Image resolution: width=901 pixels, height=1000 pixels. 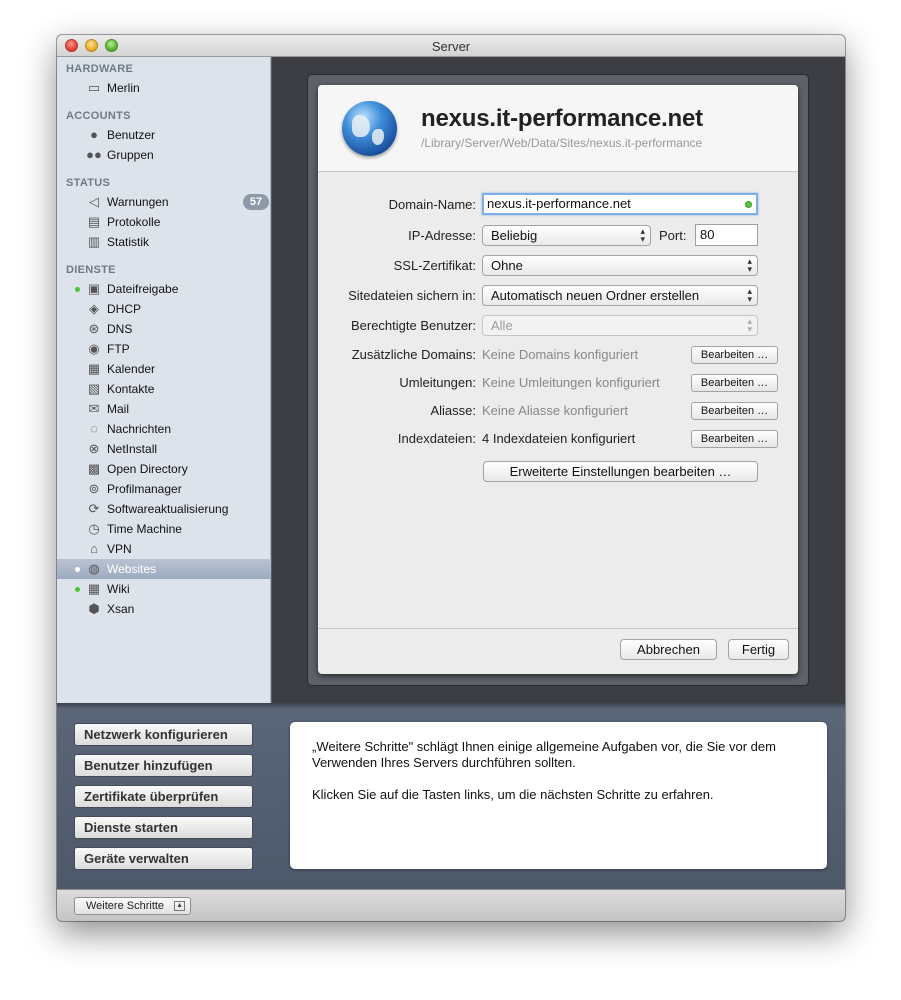 I want to click on domain-name-field: nexus.it-performance.net, so click(x=620, y=204).